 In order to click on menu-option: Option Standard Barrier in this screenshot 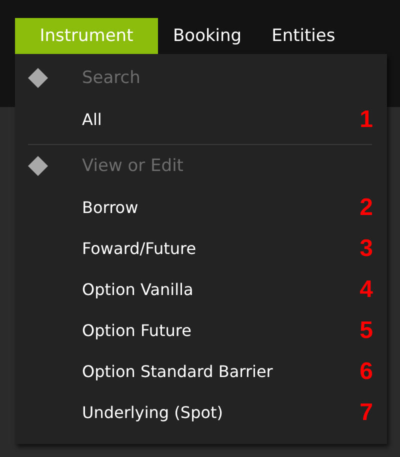, I will do `click(177, 371)`.